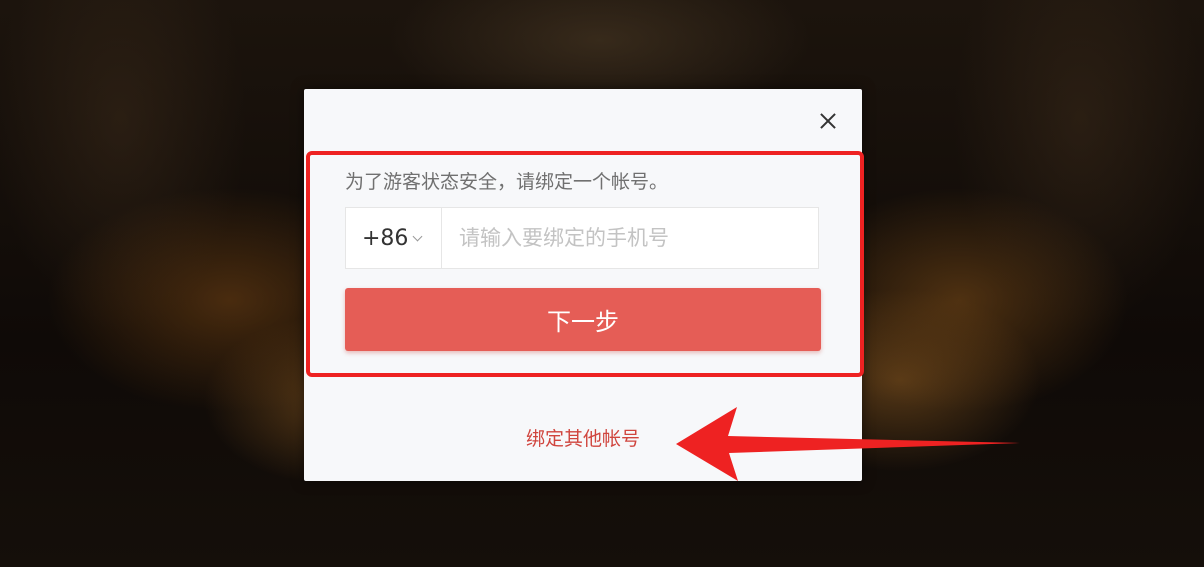  What do you see at coordinates (507, 182) in the screenshot?
I see `security-hint: 为了游客状态安全，请绑定一个帐号。` at bounding box center [507, 182].